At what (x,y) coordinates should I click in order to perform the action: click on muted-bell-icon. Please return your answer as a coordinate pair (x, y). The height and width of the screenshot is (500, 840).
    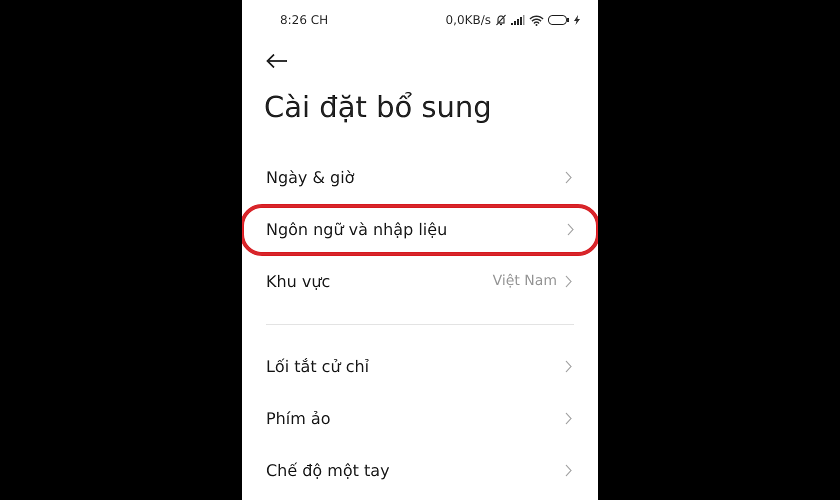
    Looking at the image, I should click on (501, 20).